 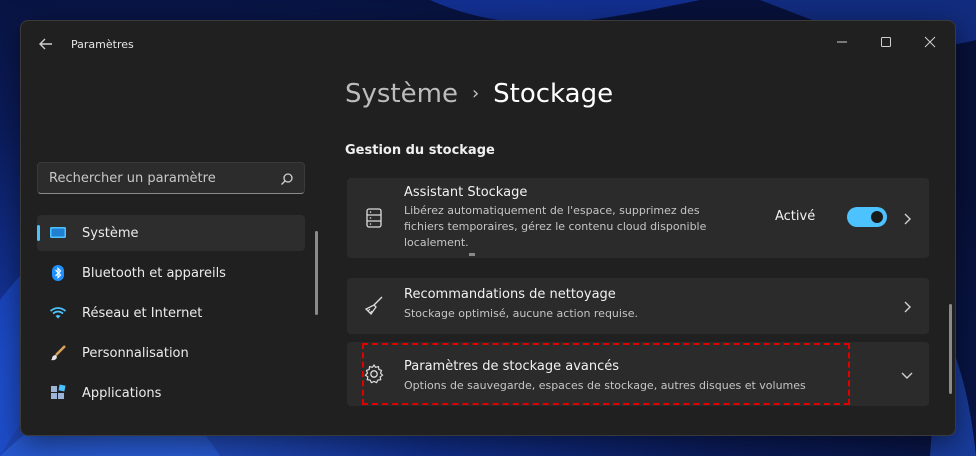 I want to click on app-title: Paramètres, so click(x=102, y=44).